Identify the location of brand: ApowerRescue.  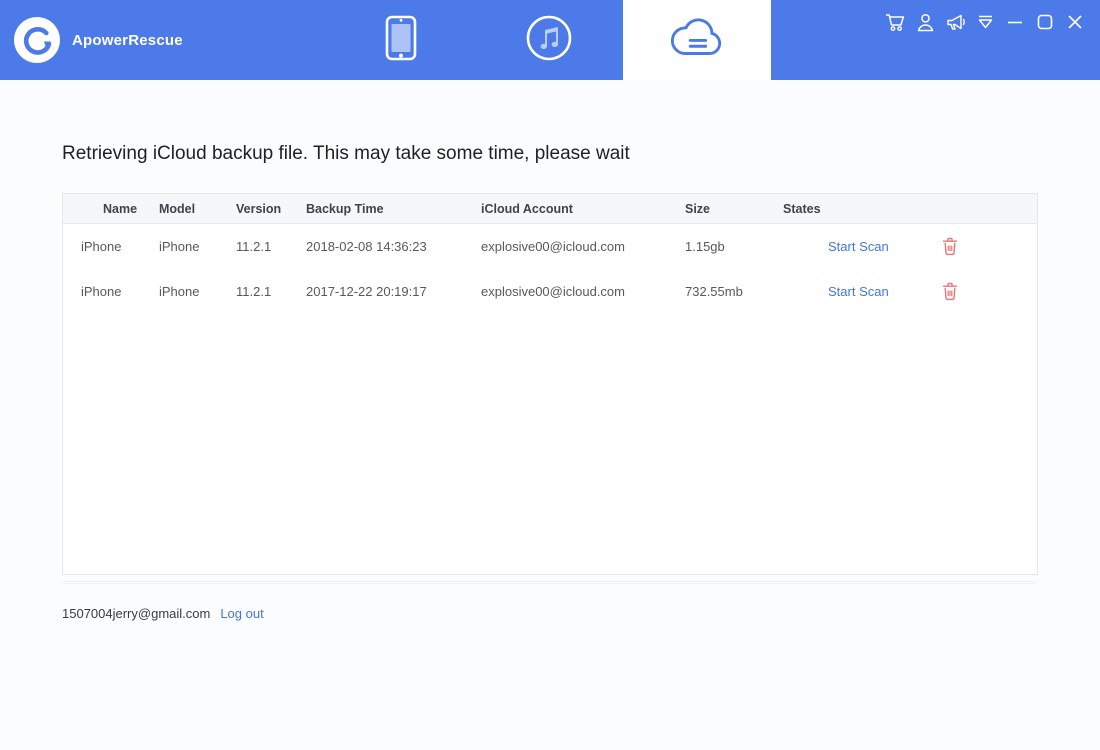
(98, 40).